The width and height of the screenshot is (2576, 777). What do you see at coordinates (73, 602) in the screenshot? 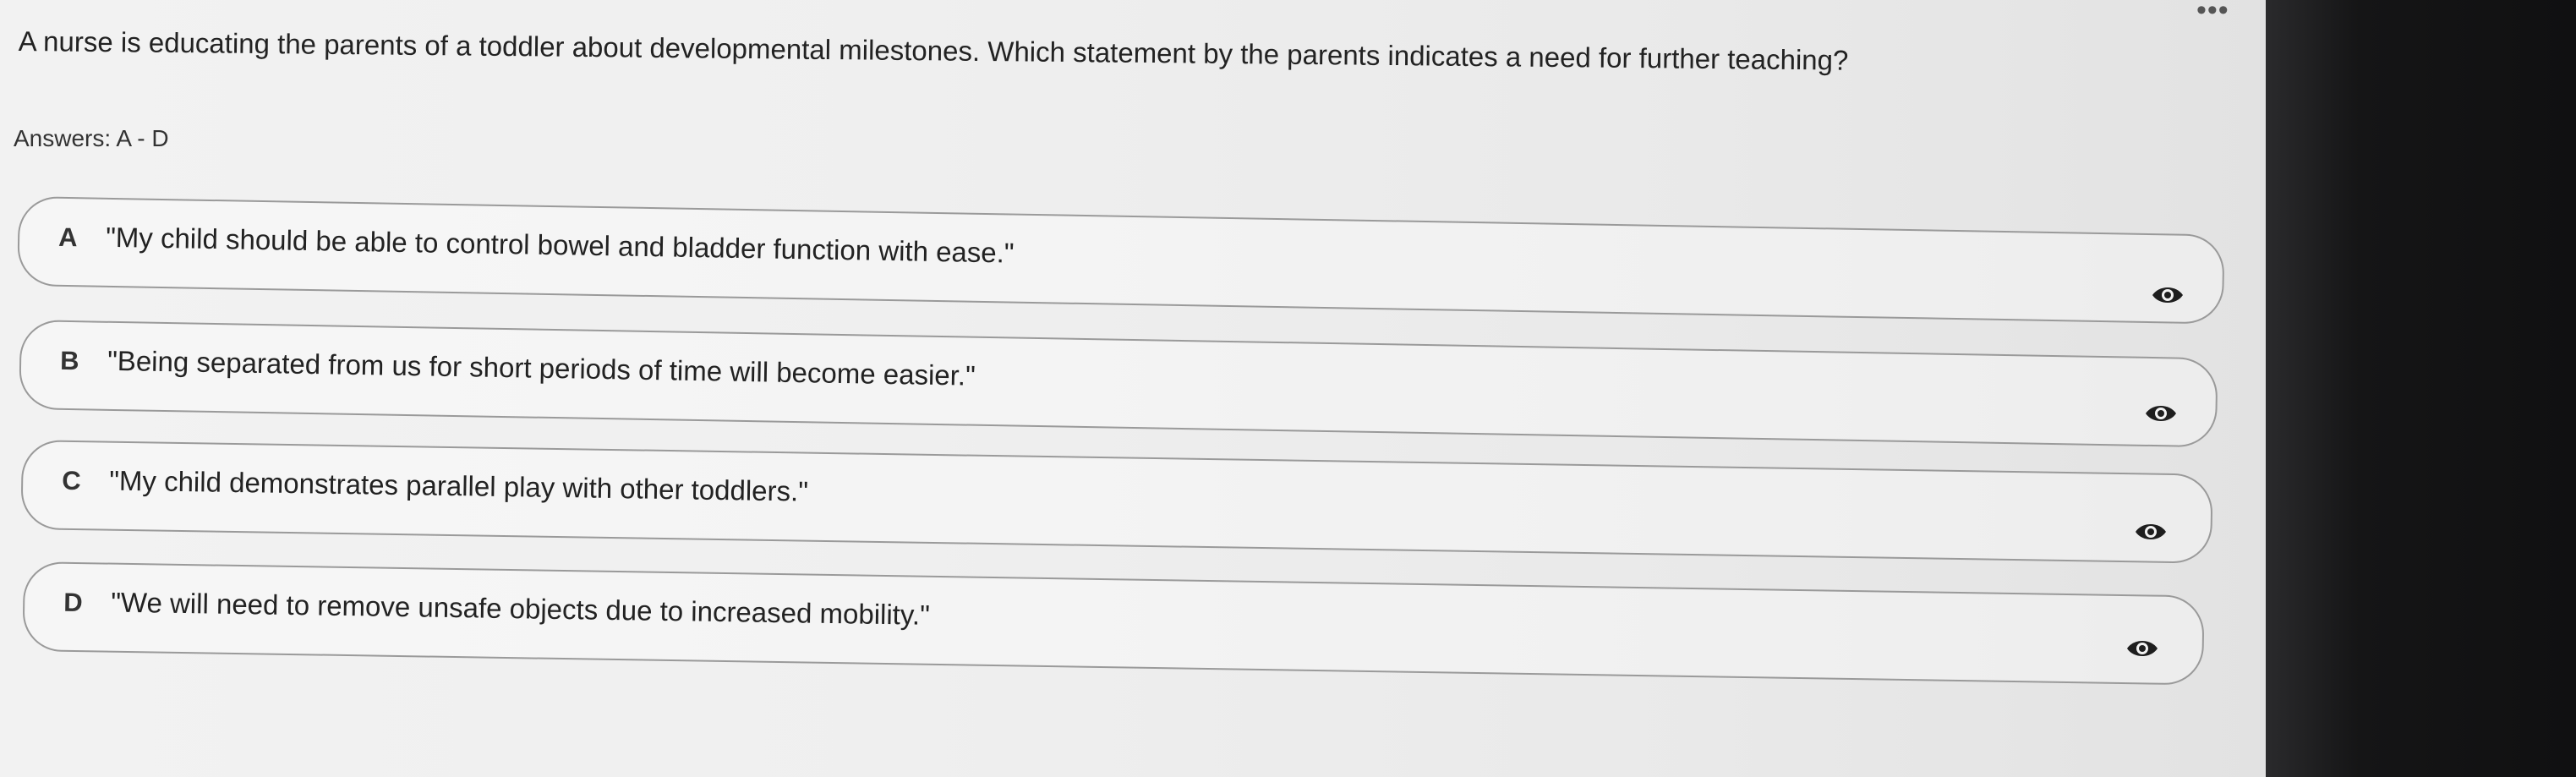
I see `option-letter: D` at bounding box center [73, 602].